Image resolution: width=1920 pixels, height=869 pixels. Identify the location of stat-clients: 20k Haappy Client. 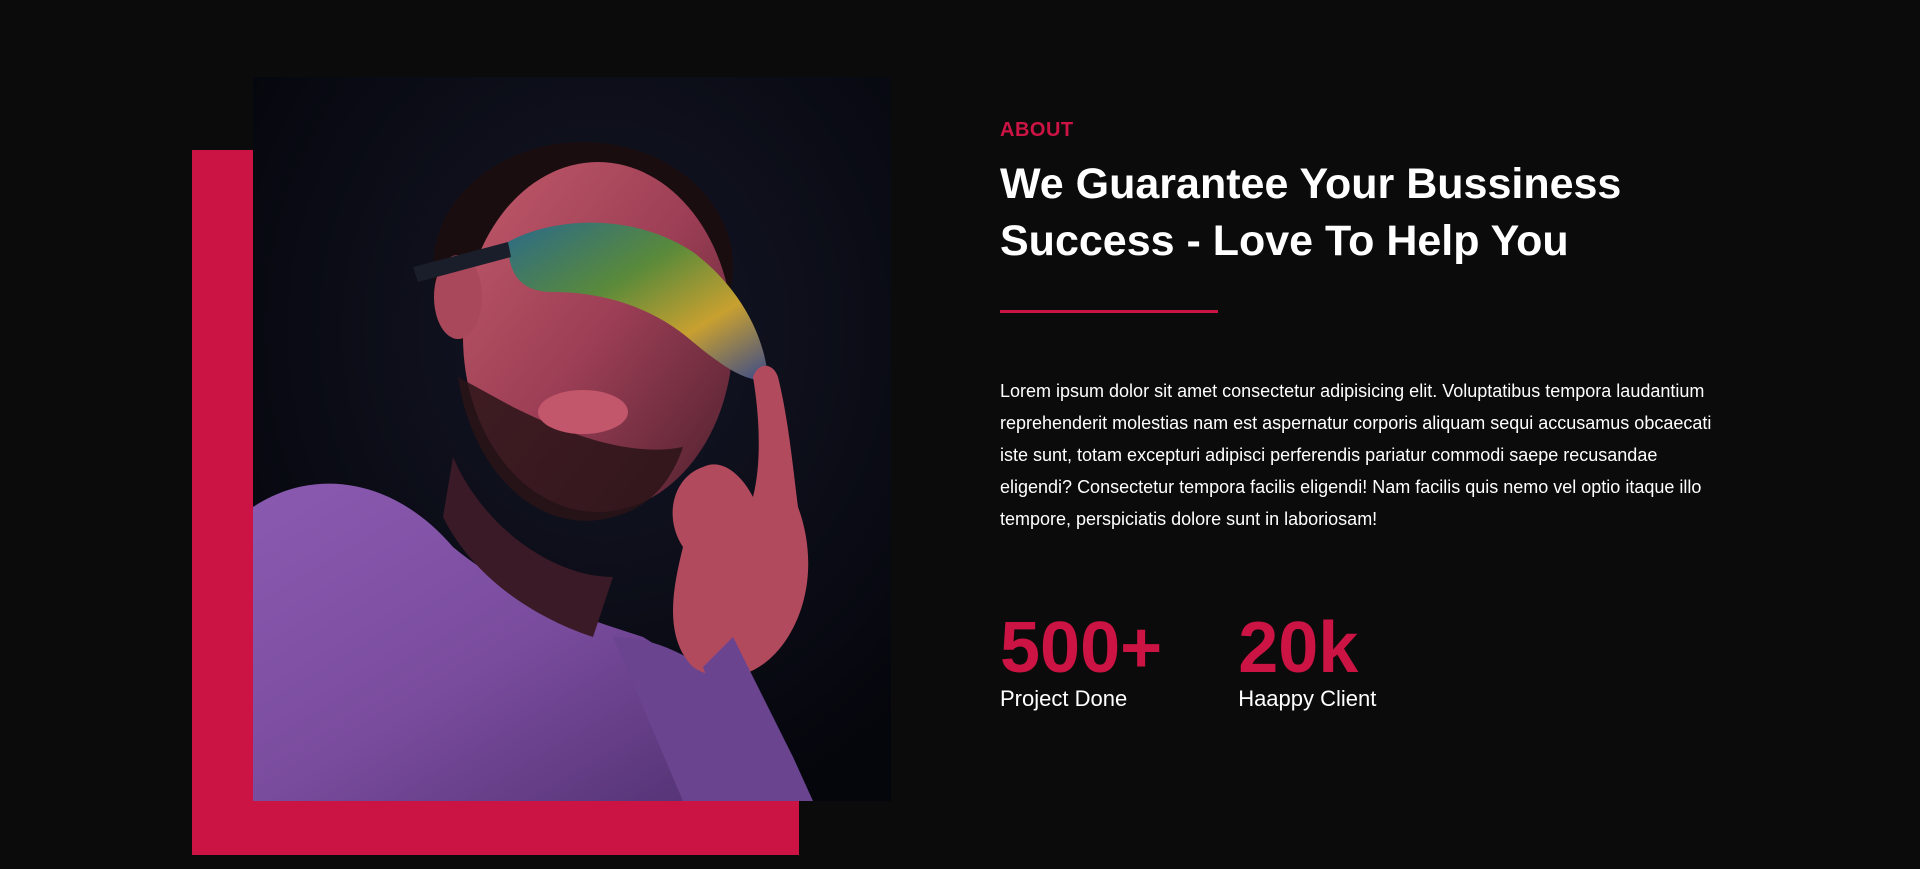
(1307, 660).